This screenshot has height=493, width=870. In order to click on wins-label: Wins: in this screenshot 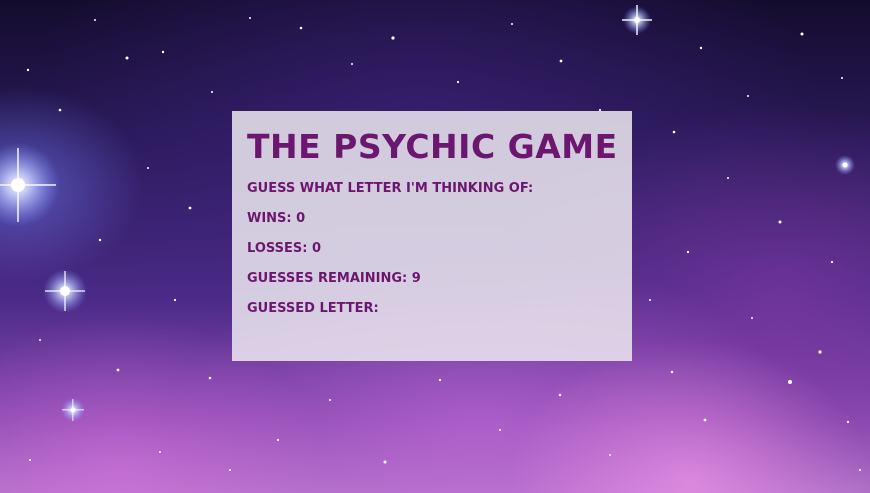, I will do `click(269, 218)`.